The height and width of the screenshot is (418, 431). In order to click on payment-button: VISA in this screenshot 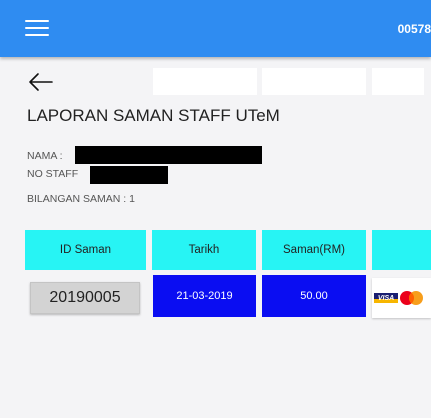, I will do `click(401, 298)`.